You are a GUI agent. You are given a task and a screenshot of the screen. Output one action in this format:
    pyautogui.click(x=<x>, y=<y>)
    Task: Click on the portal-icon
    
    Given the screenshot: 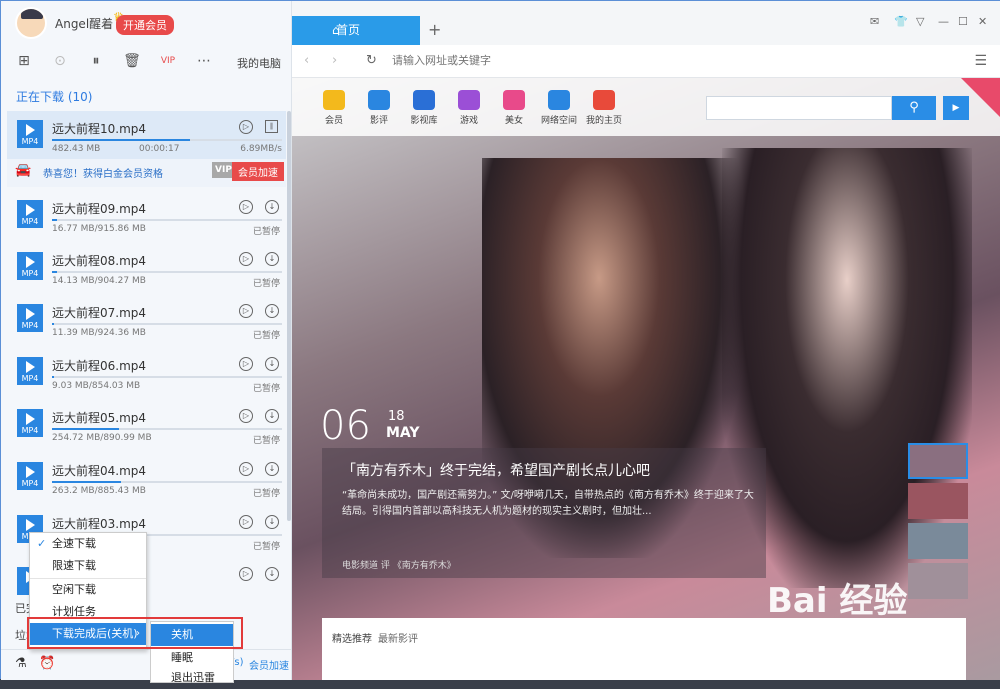 What is the action you would take?
    pyautogui.click(x=424, y=100)
    